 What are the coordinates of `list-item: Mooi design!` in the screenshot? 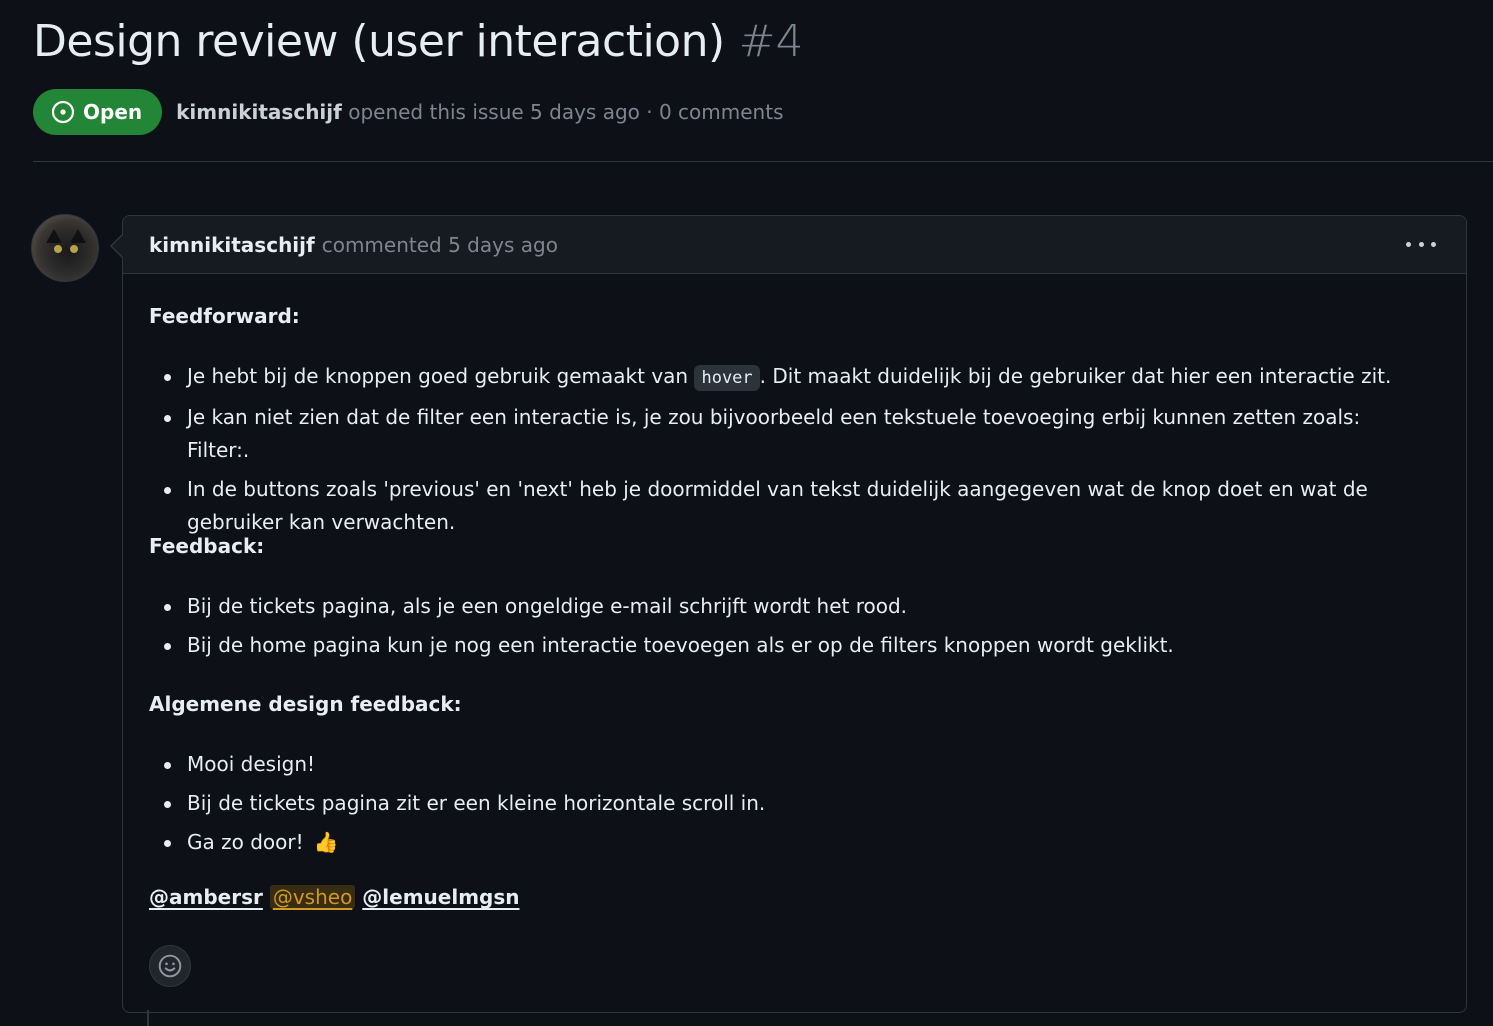 It's located at (787, 764).